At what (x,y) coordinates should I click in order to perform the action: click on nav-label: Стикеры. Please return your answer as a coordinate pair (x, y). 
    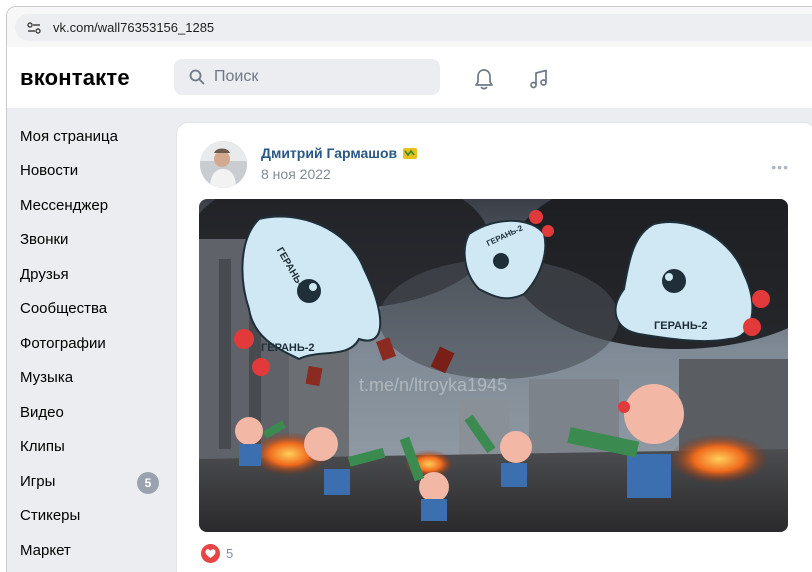
    Looking at the image, I should click on (50, 516).